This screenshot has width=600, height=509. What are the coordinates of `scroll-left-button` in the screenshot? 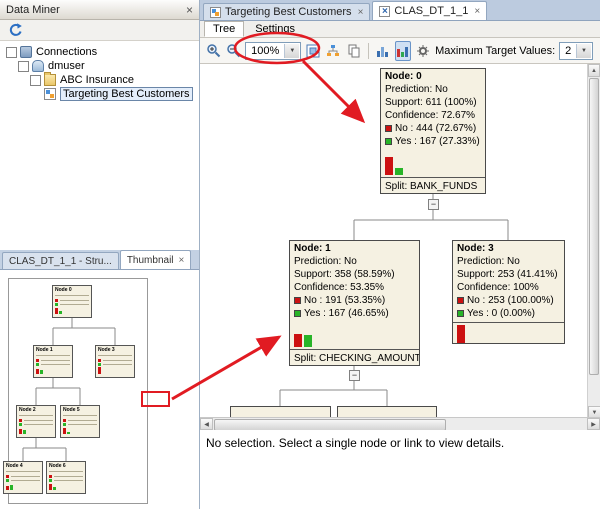 It's located at (206, 424).